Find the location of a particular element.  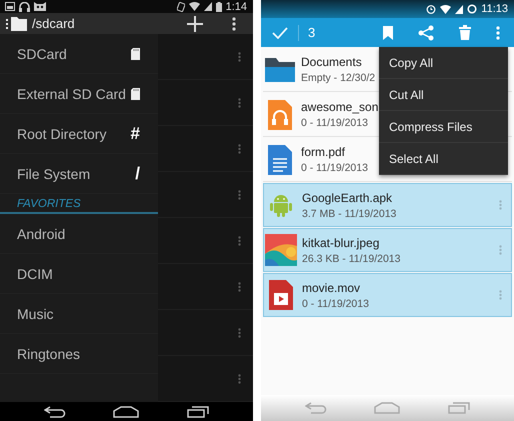

file-name: awesome_son is located at coordinates (339, 107).